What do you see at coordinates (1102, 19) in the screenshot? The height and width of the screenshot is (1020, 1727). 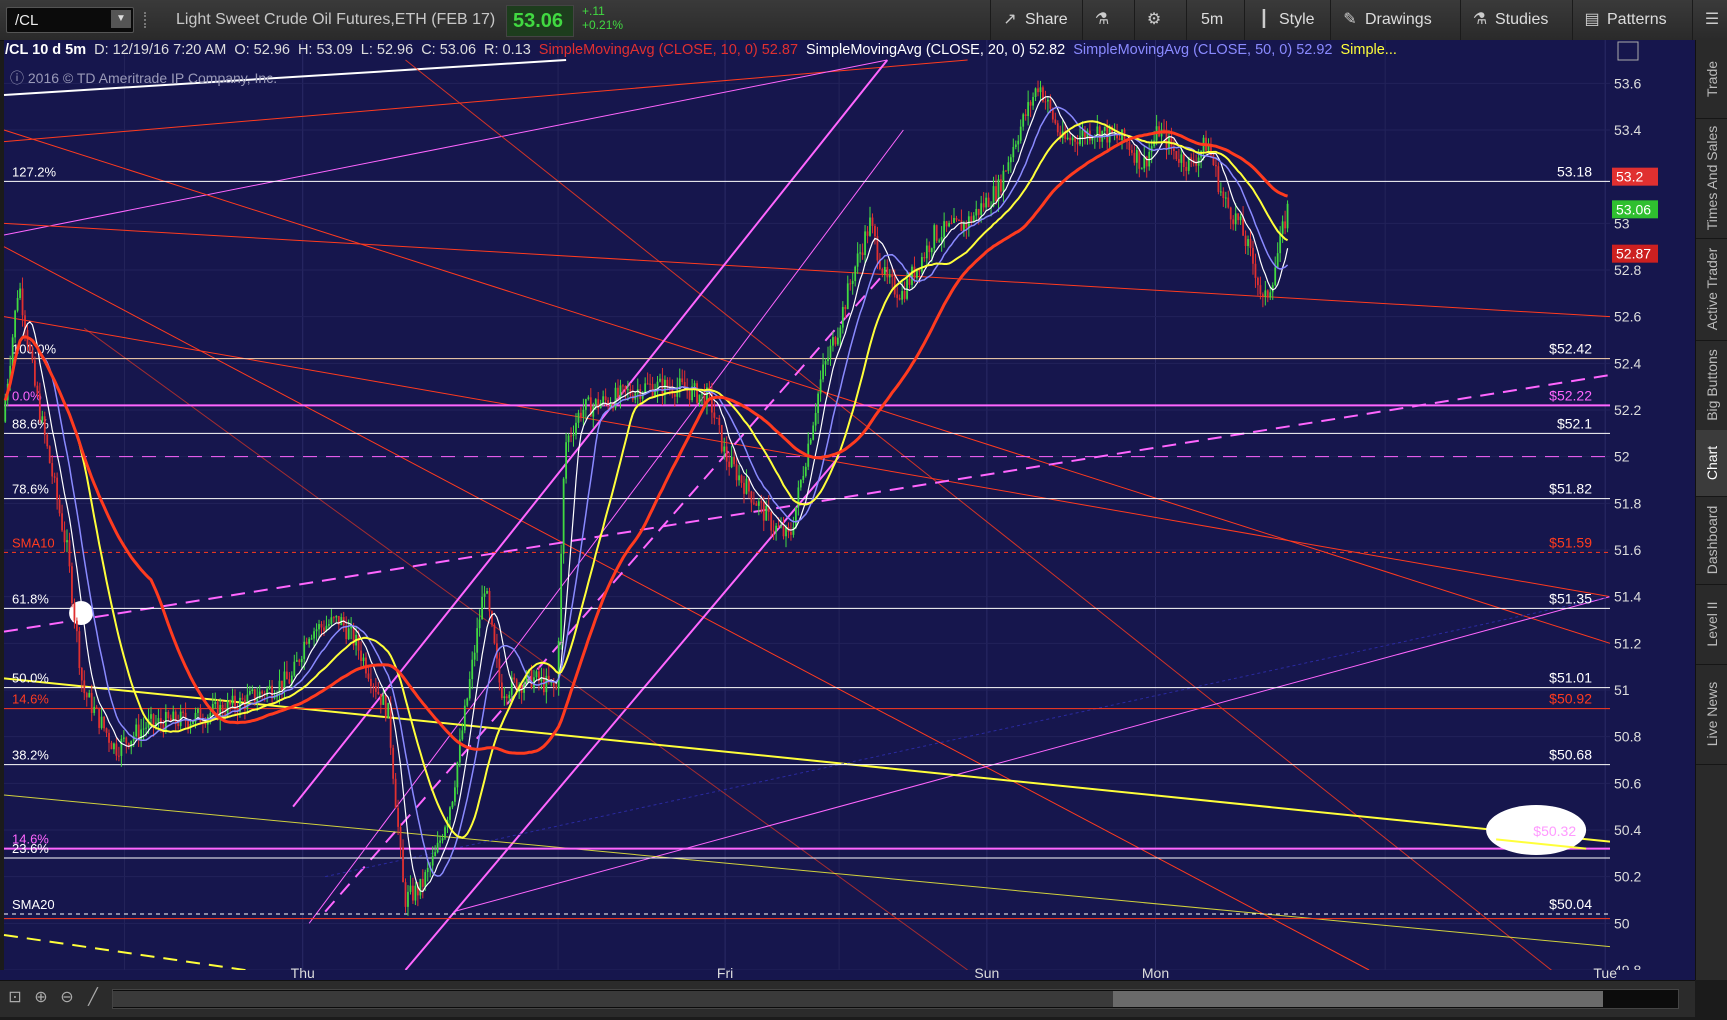 I see `flask-icon: ⚗` at bounding box center [1102, 19].